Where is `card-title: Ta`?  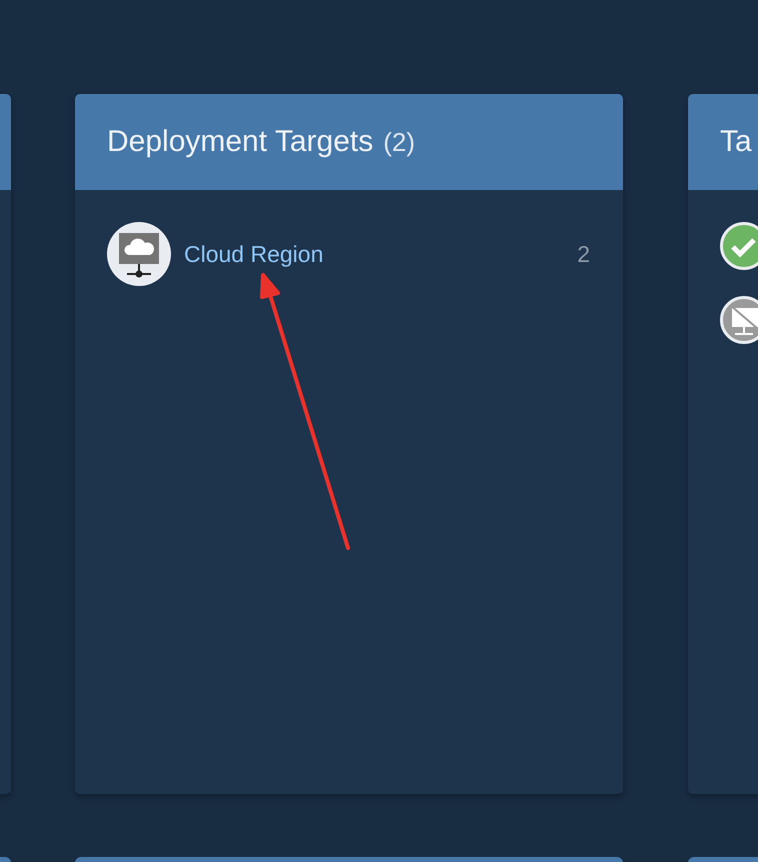 card-title: Ta is located at coordinates (736, 142).